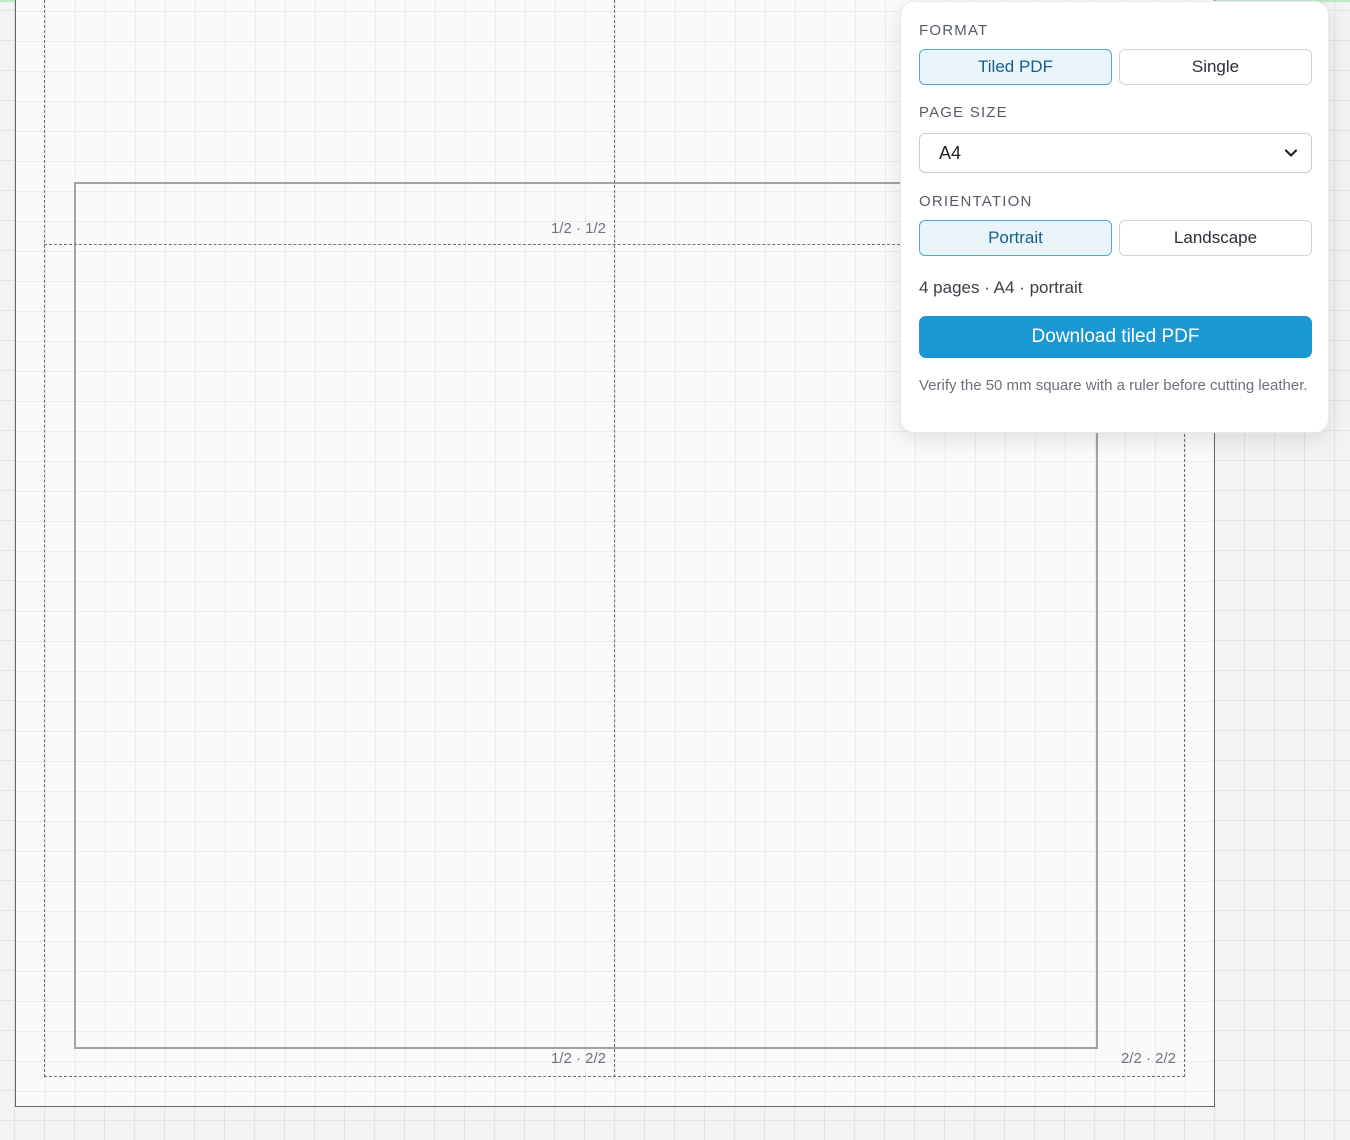 The height and width of the screenshot is (1140, 1350). Describe the element at coordinates (1148, 1058) in the screenshot. I see `tile-label: 2/2 · 2/2` at that location.